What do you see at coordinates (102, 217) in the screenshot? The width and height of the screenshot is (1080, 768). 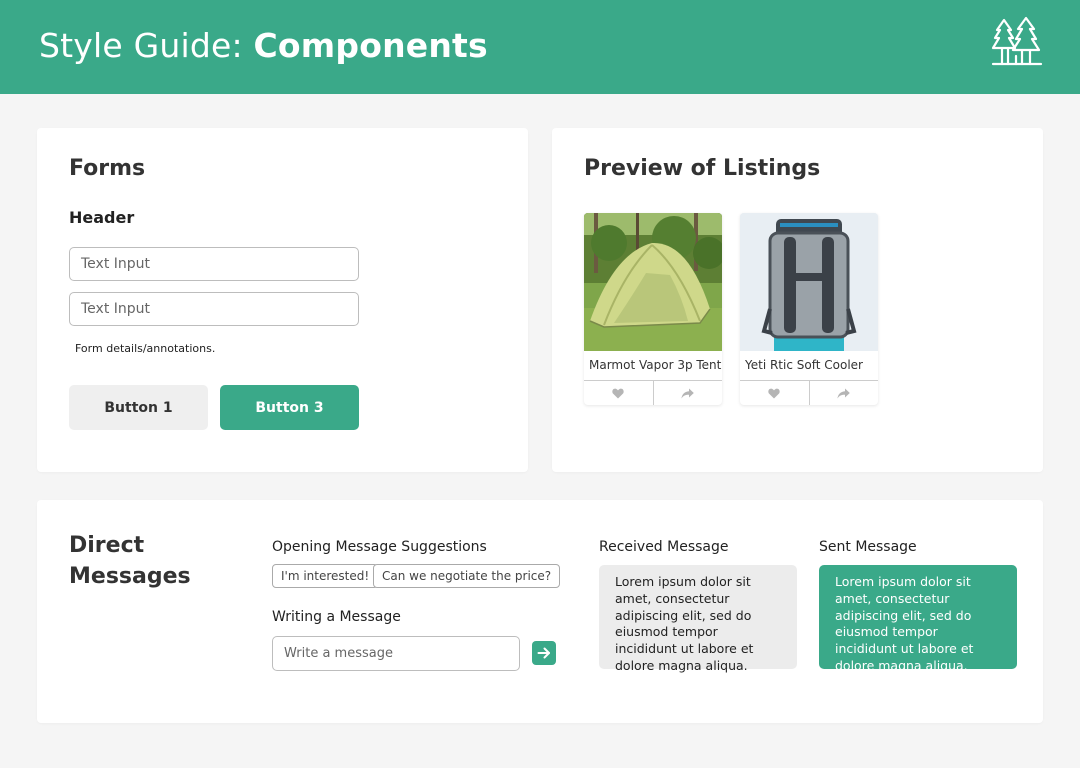 I see `forms-header: Header` at bounding box center [102, 217].